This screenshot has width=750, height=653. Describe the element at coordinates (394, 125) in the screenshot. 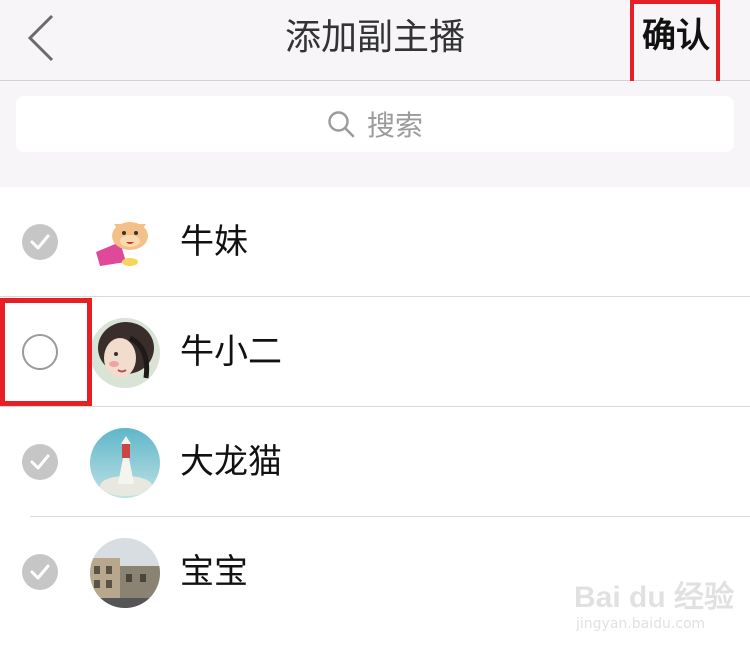

I see `search-placeholder: 搜索` at that location.